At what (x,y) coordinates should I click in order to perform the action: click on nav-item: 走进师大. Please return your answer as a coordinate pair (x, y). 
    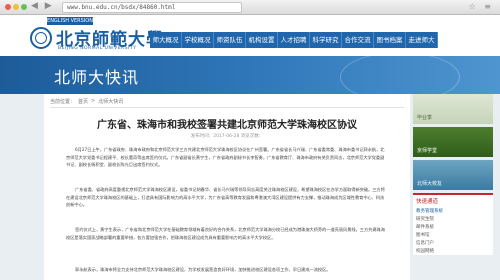
    Looking at the image, I should click on (422, 40).